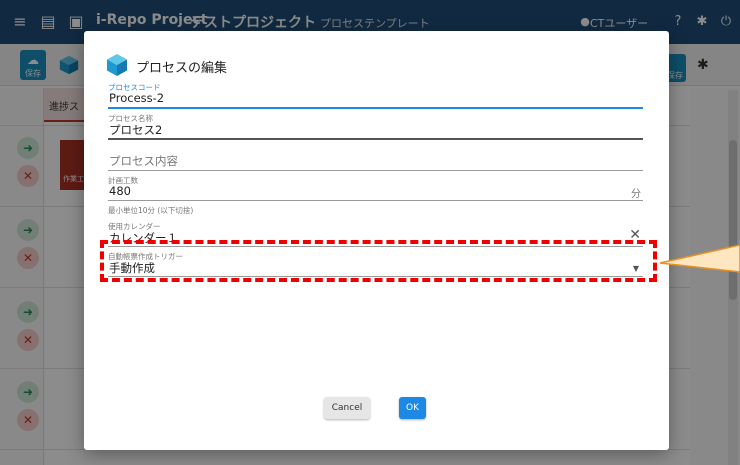 This screenshot has width=740, height=465. Describe the element at coordinates (375, 108) in the screenshot. I see `process-code-underline` at that location.